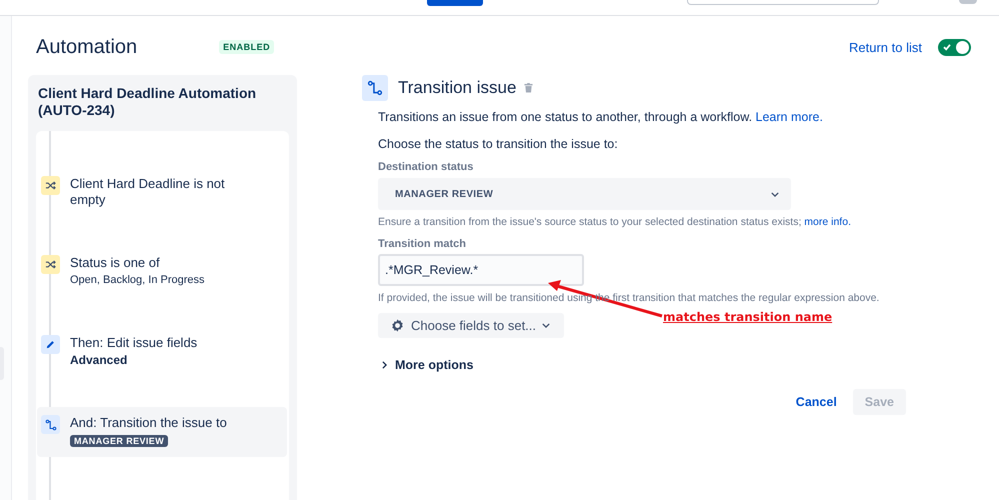 This screenshot has height=500, width=999. What do you see at coordinates (747, 317) in the screenshot?
I see `annotation-label: matches transition name` at bounding box center [747, 317].